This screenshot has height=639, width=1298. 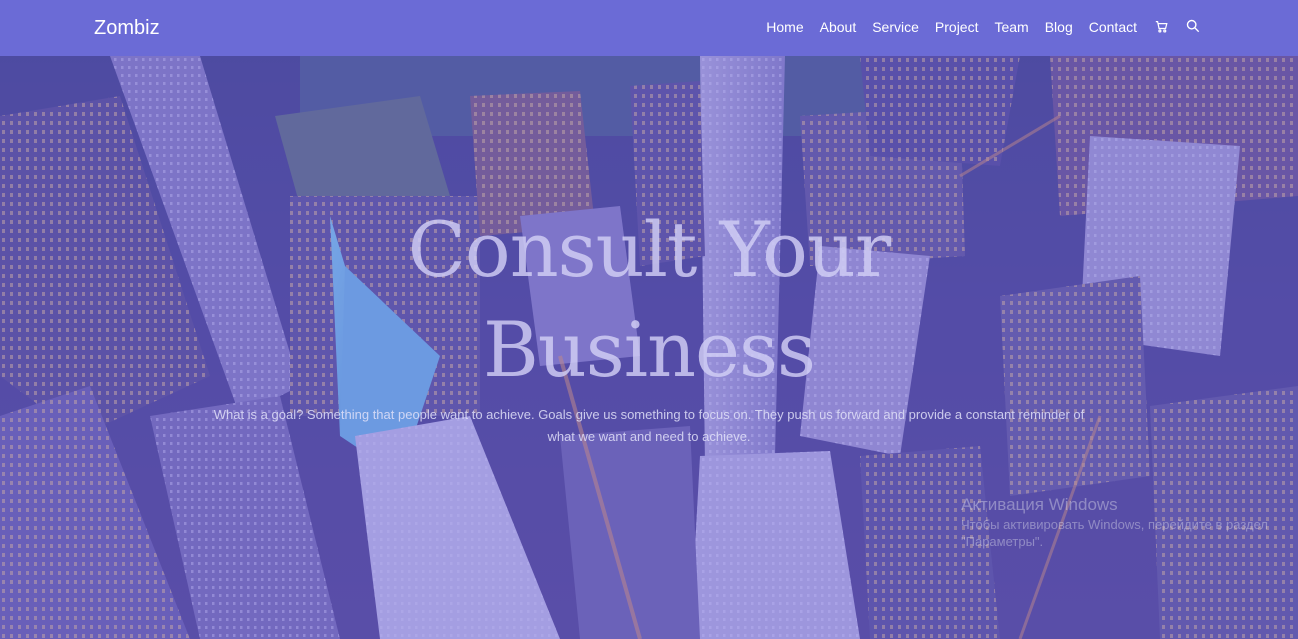 What do you see at coordinates (1113, 27) in the screenshot?
I see `nav-link-contact: Contact` at bounding box center [1113, 27].